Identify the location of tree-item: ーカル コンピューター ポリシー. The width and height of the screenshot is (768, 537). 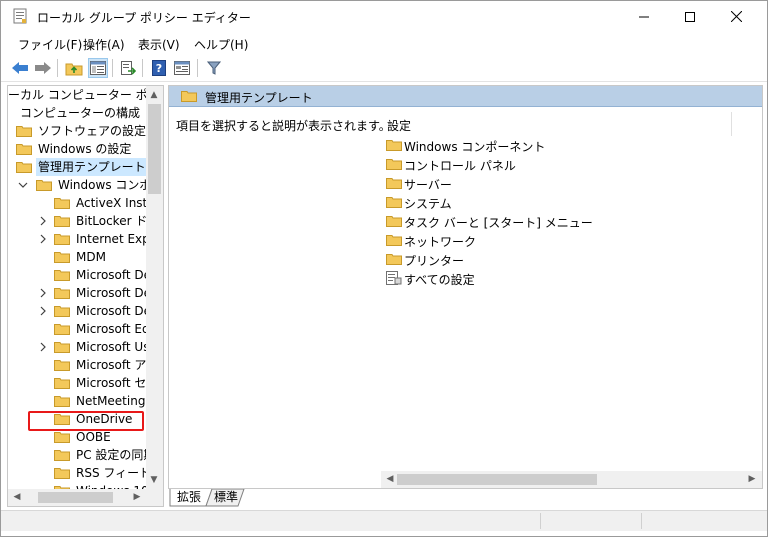
(85, 95).